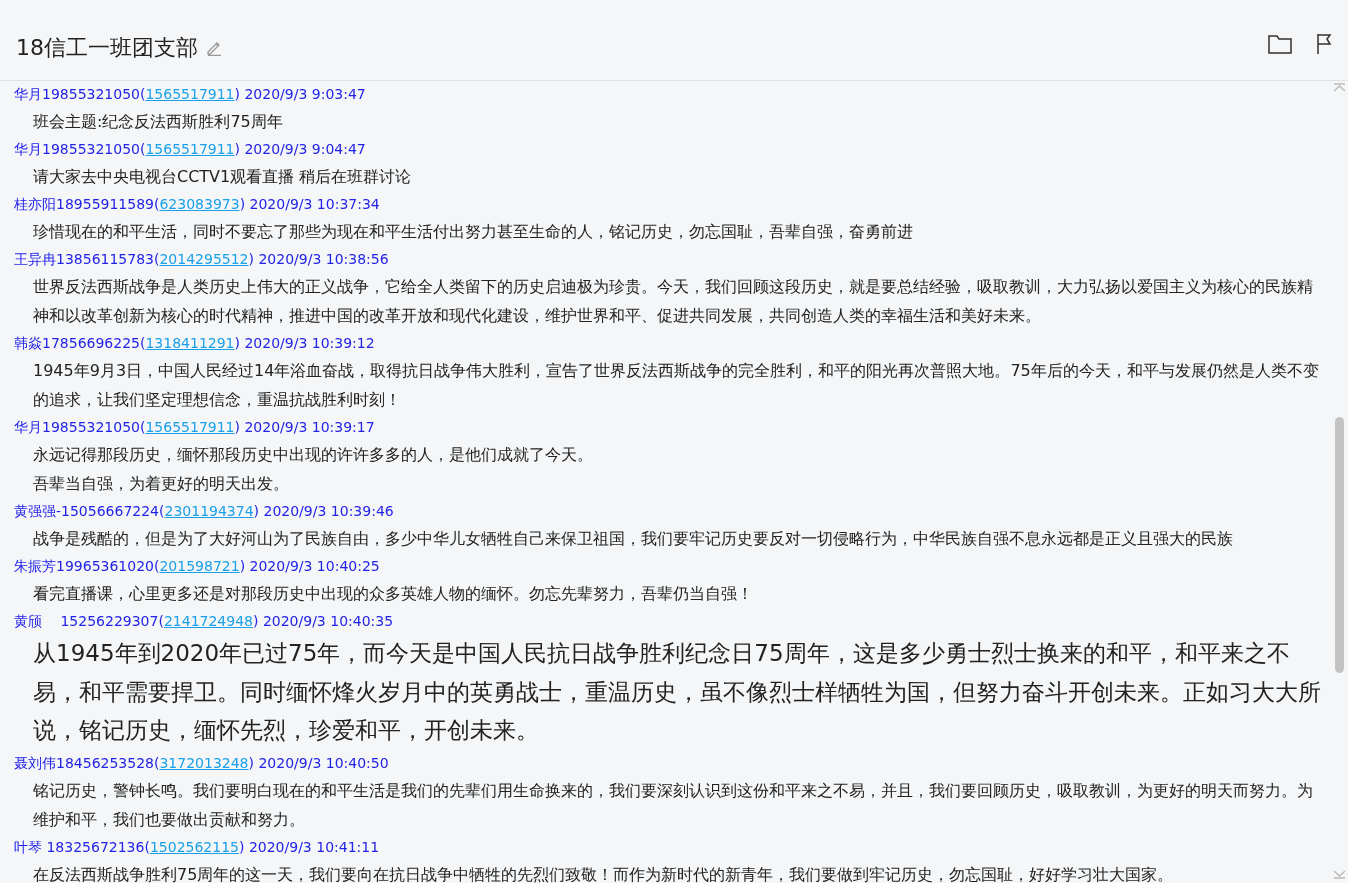 The image size is (1348, 883). What do you see at coordinates (393, 594) in the screenshot?
I see `message-text: 看完直播课，心里更多还是对那段历史中出现的众多英雄人物的缅怀。勿忘先辈努力，吾辈仍当自强！` at bounding box center [393, 594].